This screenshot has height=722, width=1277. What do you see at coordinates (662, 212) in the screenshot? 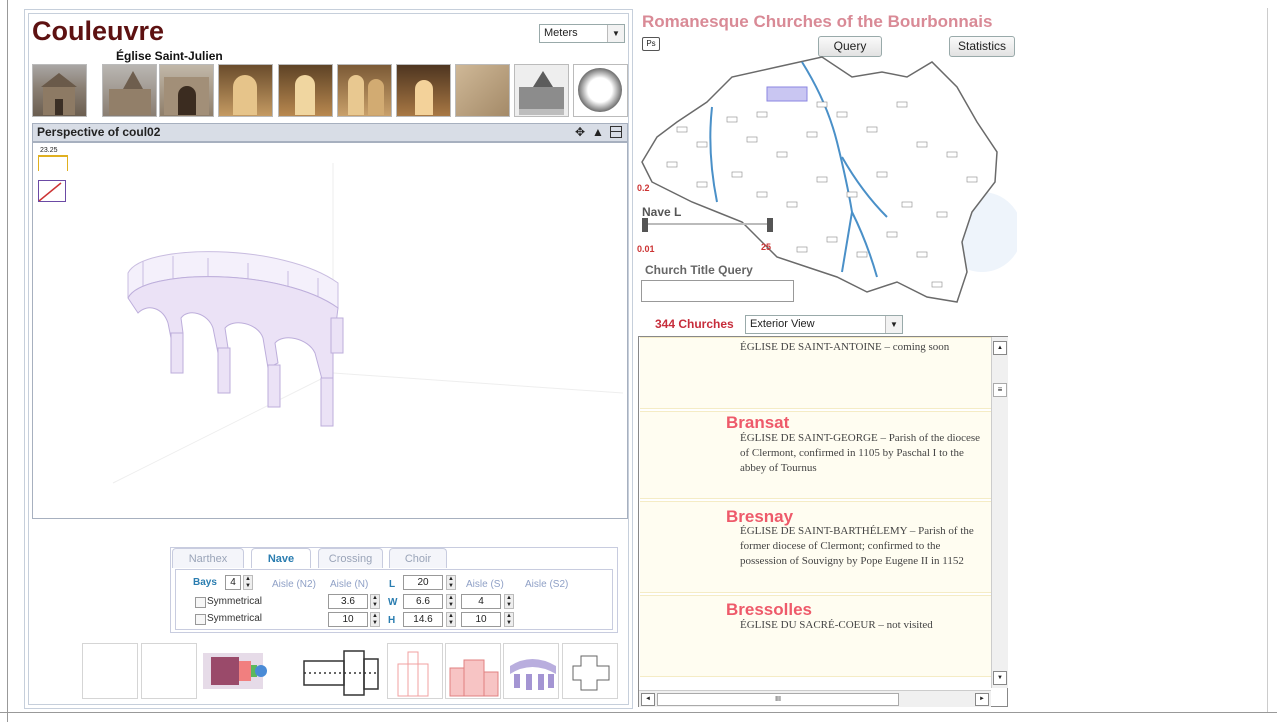
I see `nave-length-label: Nave L` at bounding box center [662, 212].